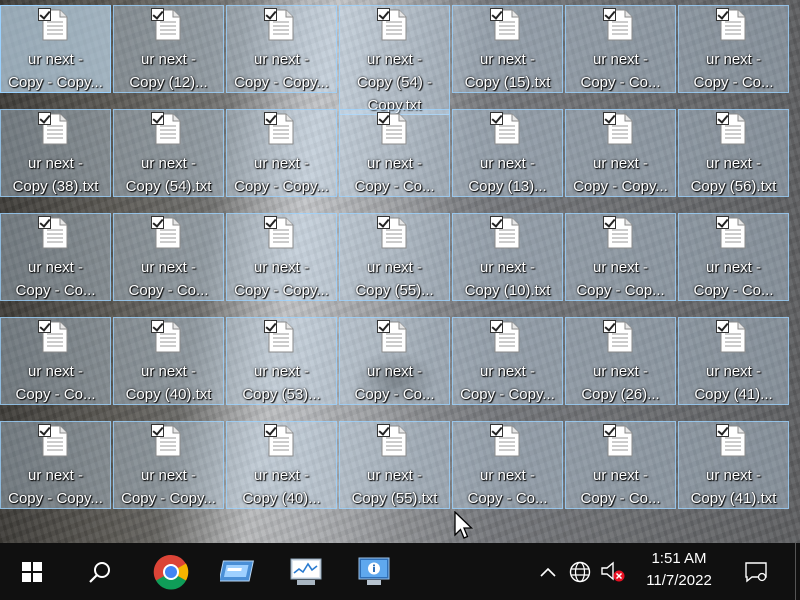  I want to click on volume-tray-button, so click(613, 571).